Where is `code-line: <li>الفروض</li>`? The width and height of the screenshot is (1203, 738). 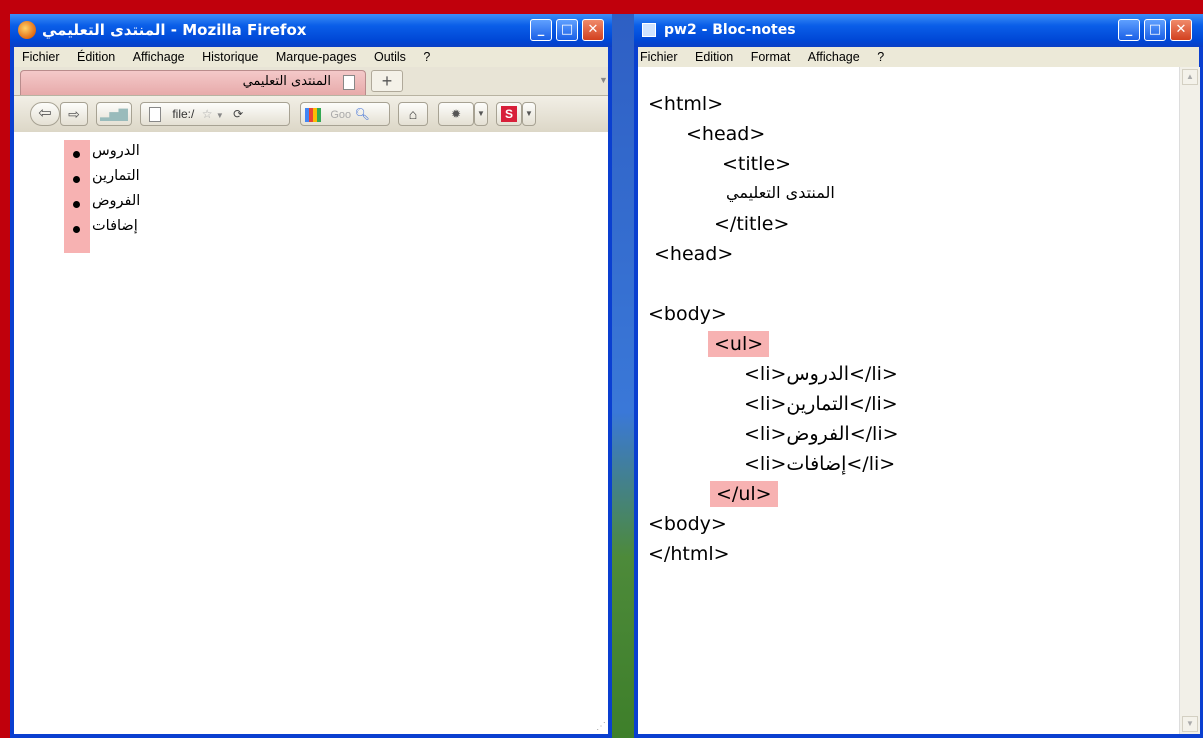
code-line: <li>الفروض</li> is located at coordinates (821, 434).